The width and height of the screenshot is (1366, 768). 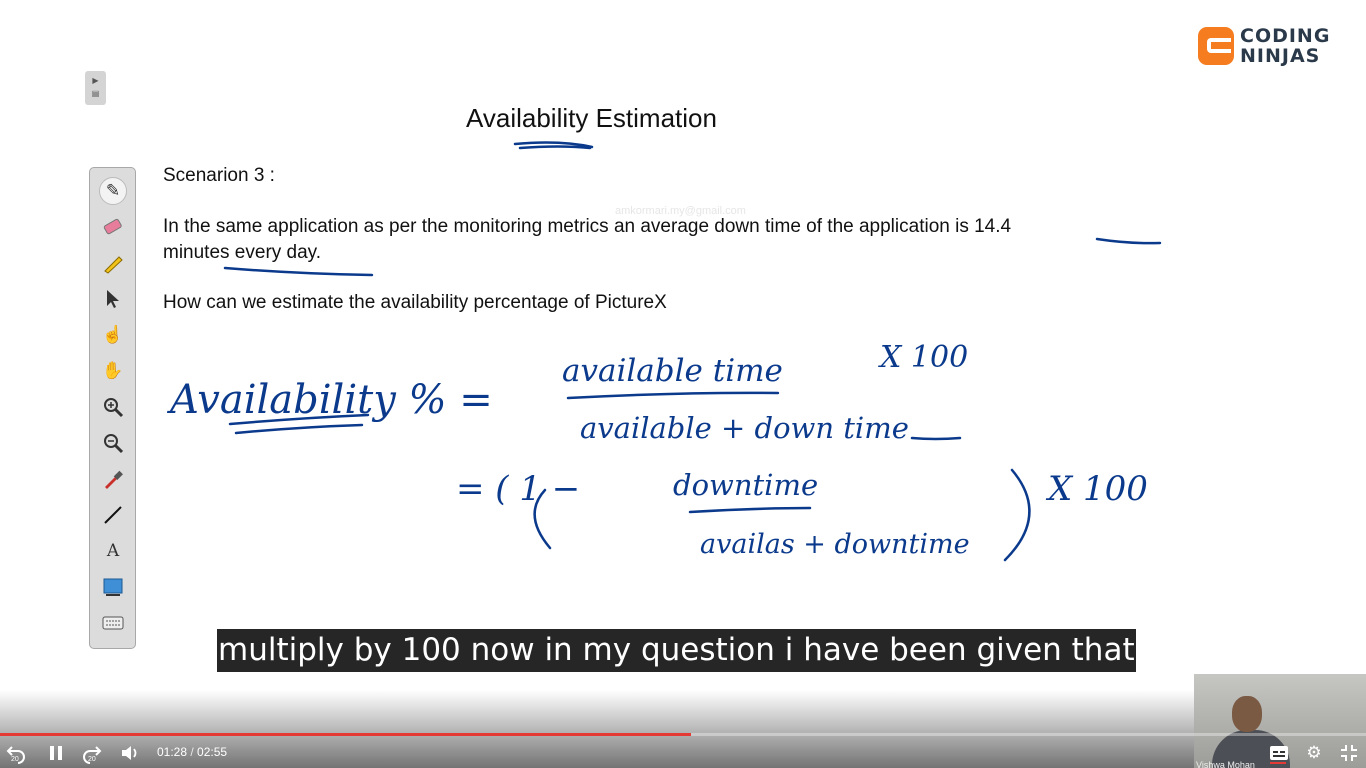 What do you see at coordinates (172, 752) in the screenshot?
I see `current-time: 01:28` at bounding box center [172, 752].